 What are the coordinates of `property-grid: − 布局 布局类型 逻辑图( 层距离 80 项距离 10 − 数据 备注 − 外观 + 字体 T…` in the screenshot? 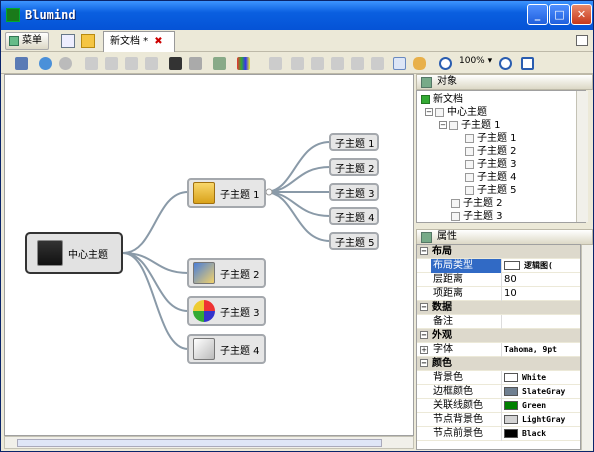 It's located at (498, 347).